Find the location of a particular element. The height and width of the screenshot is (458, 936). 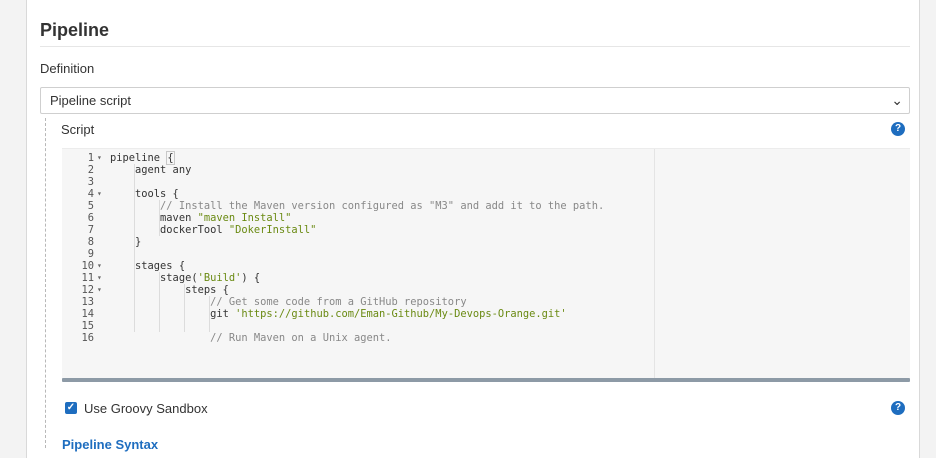

code-token: tools { is located at coordinates (144, 194).